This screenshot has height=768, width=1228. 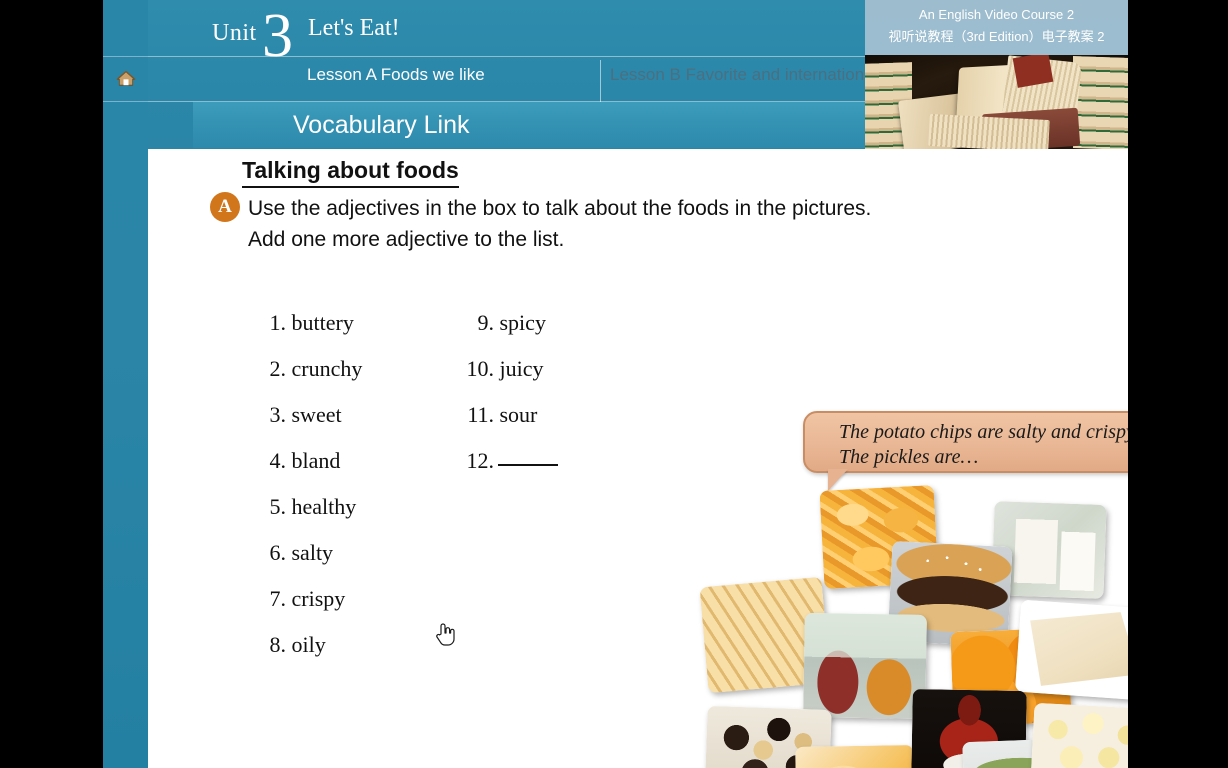 I want to click on list-word: bland, so click(x=316, y=460).